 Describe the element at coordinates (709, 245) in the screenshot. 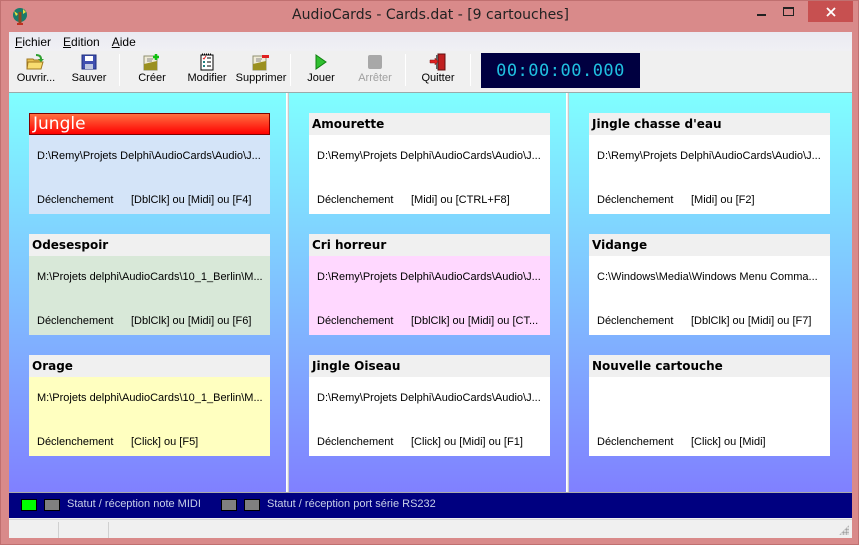

I see `card-title: Vidange` at that location.